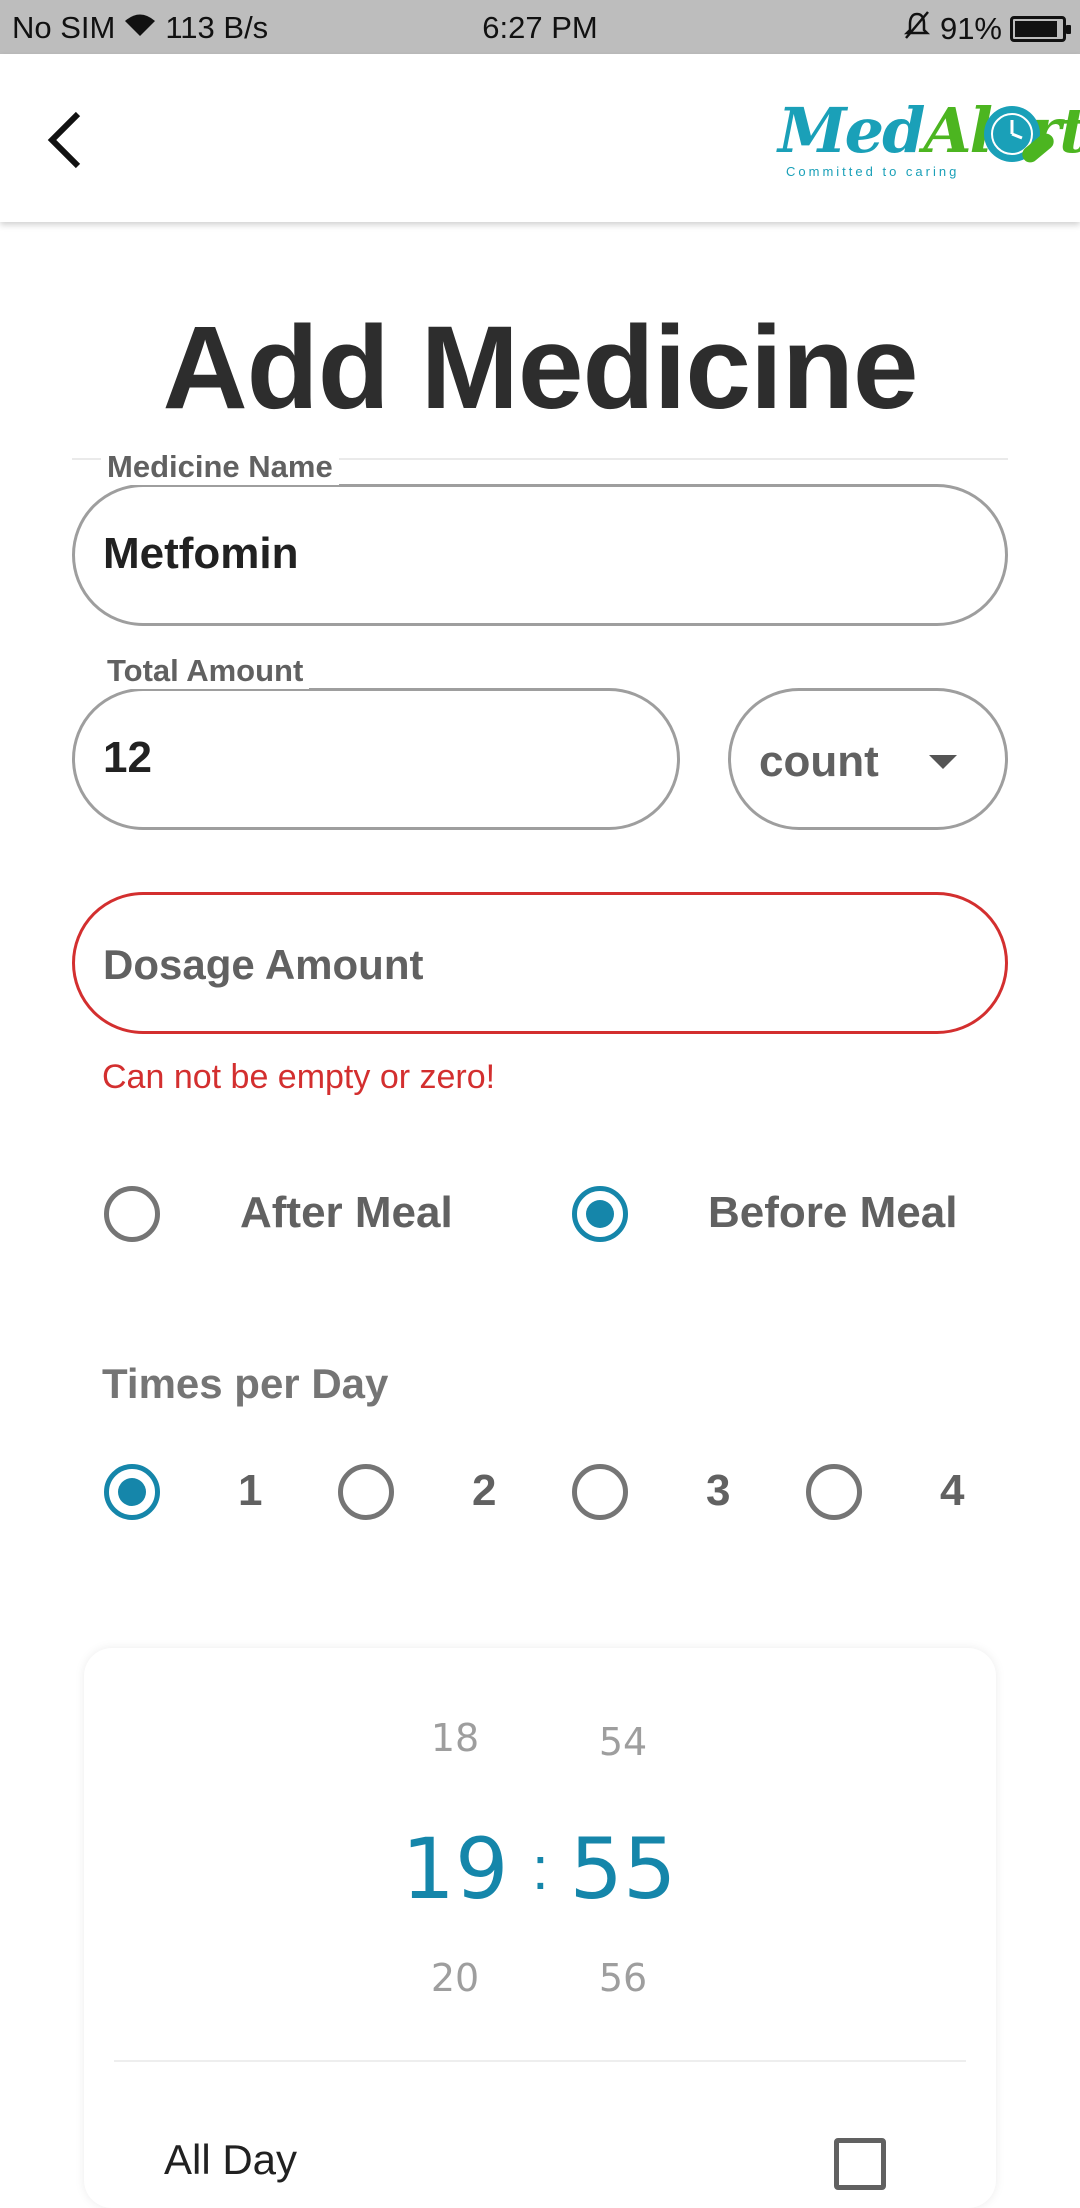 The width and height of the screenshot is (1080, 2208). I want to click on hour-wheel-current: 19, so click(455, 1869).